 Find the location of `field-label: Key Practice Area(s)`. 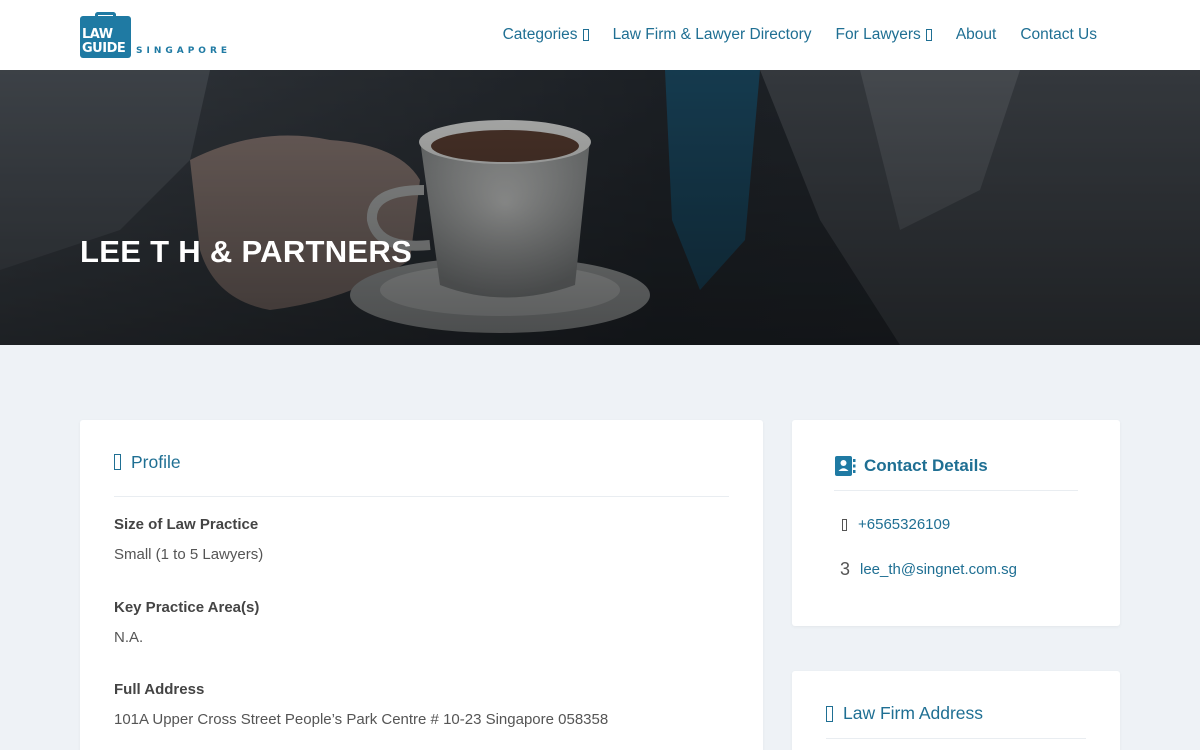

field-label: Key Practice Area(s) is located at coordinates (187, 607).